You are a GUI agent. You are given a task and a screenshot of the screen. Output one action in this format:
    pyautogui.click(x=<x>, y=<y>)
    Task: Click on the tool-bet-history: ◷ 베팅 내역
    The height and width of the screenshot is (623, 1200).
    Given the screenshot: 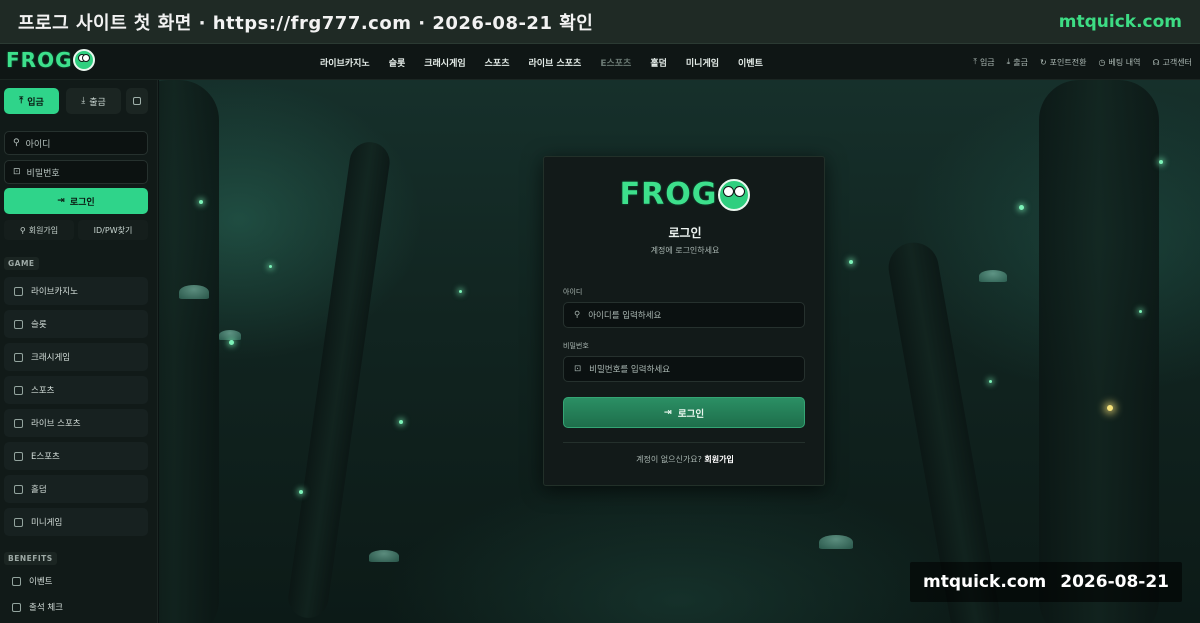 What is the action you would take?
    pyautogui.click(x=1119, y=62)
    